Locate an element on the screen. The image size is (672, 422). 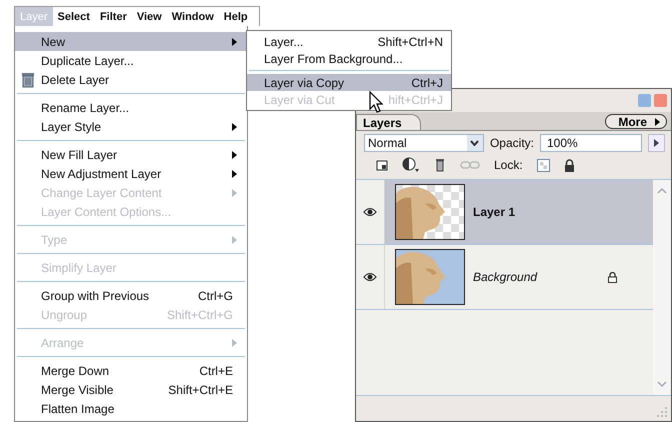
lock-label: Lock: is located at coordinates (508, 165).